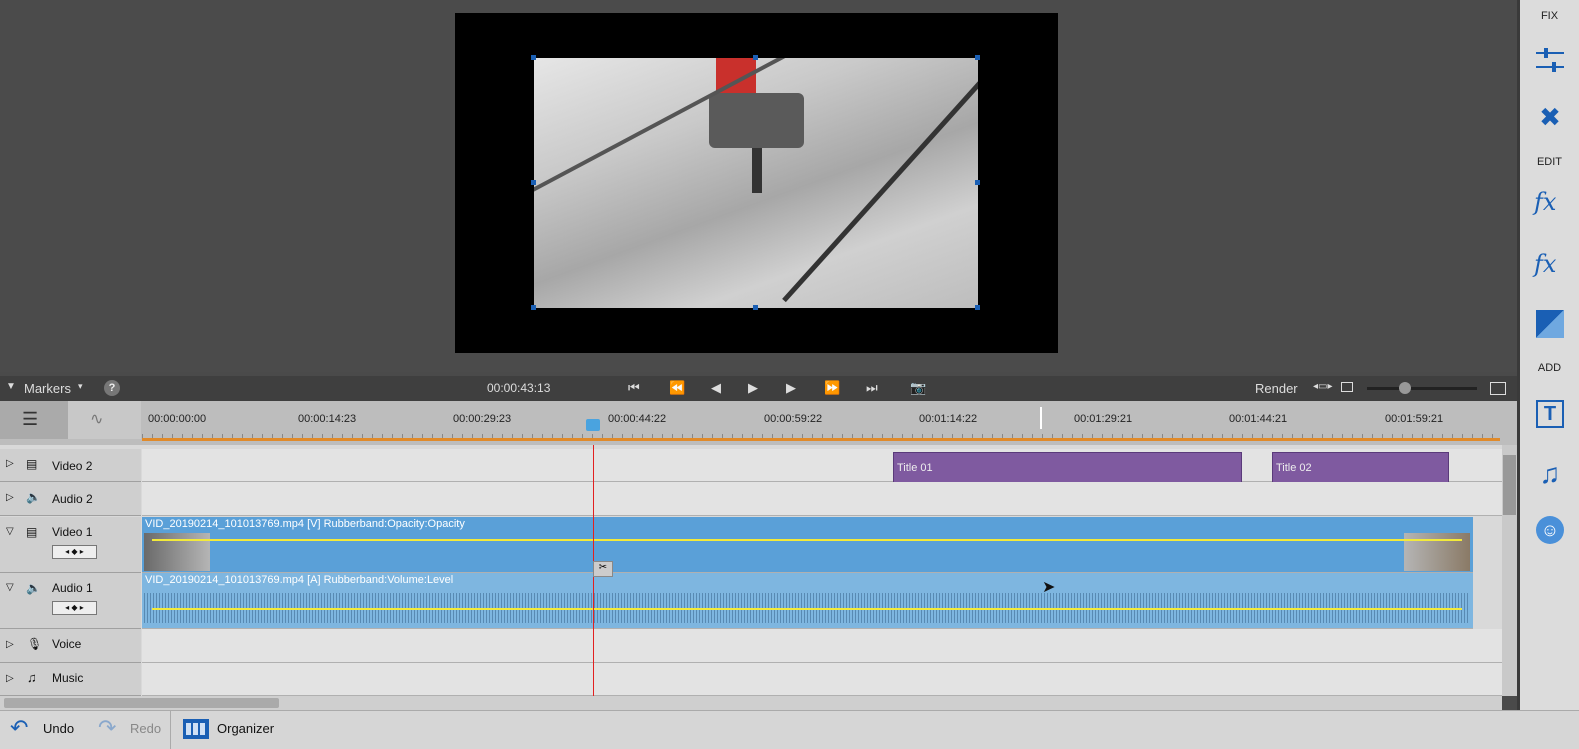 This screenshot has height=749, width=1579. Describe the element at coordinates (11, 386) in the screenshot. I see `markers-dropdown-icon: ▼` at that location.